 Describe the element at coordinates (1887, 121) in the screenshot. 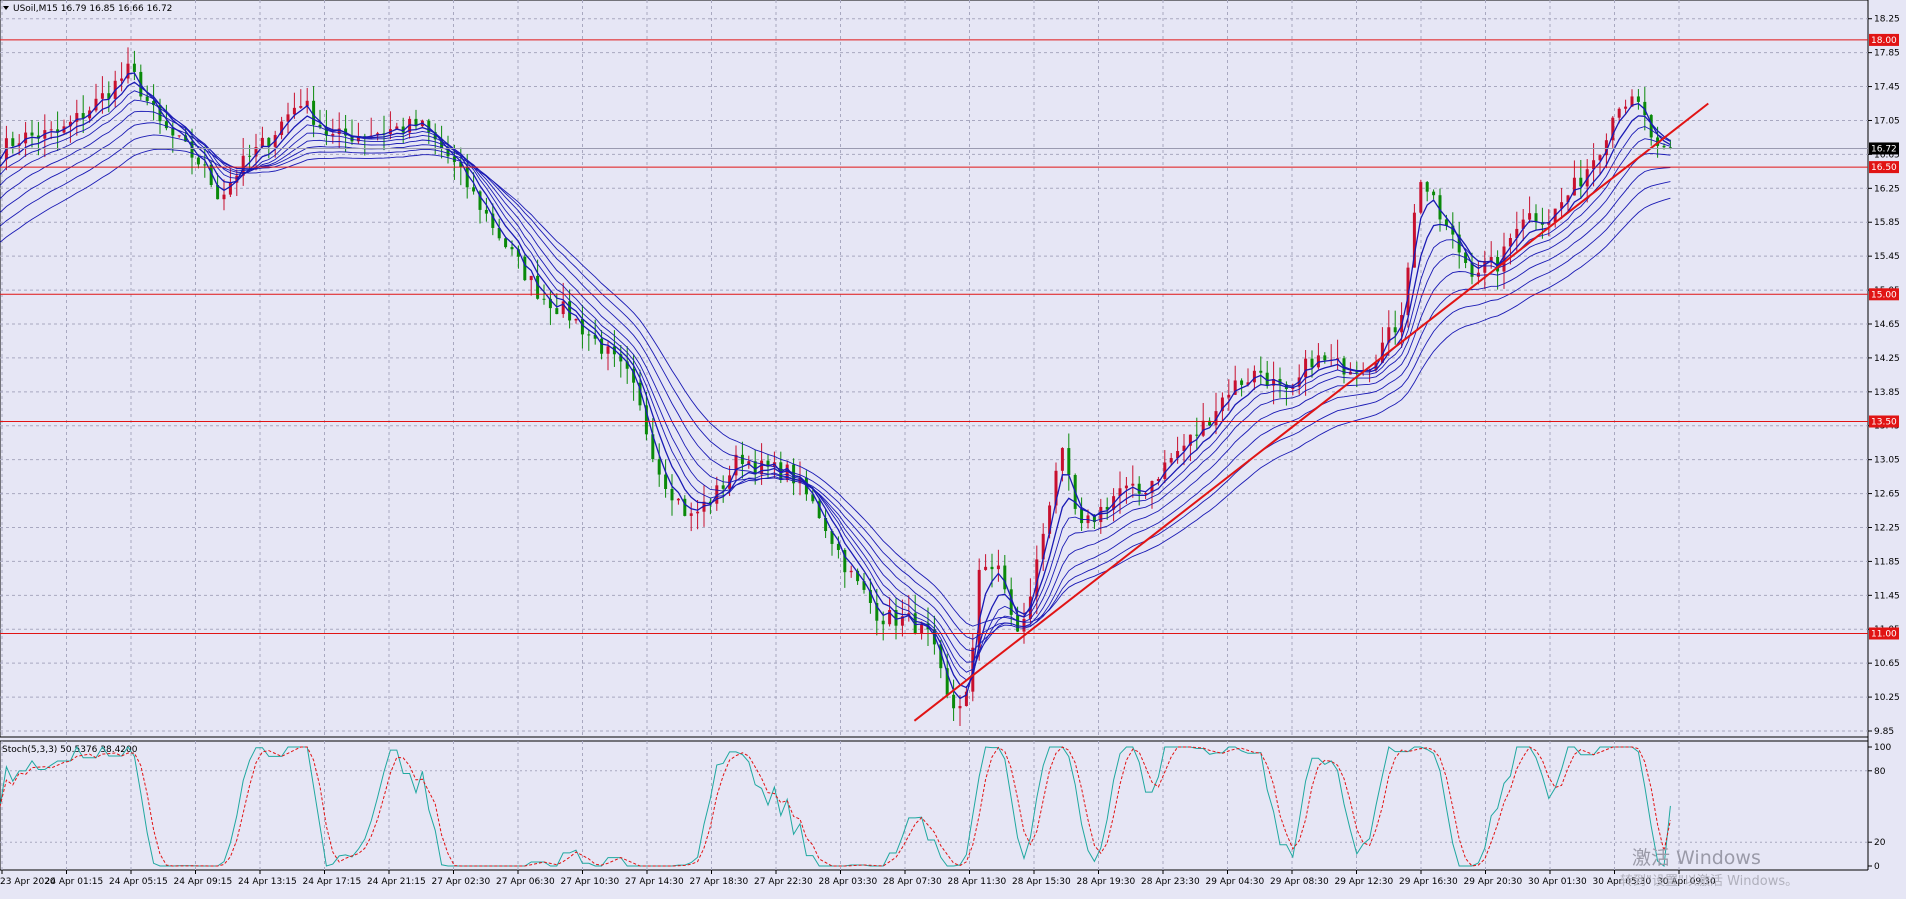

I see `y-tick-label: 17.05` at that location.